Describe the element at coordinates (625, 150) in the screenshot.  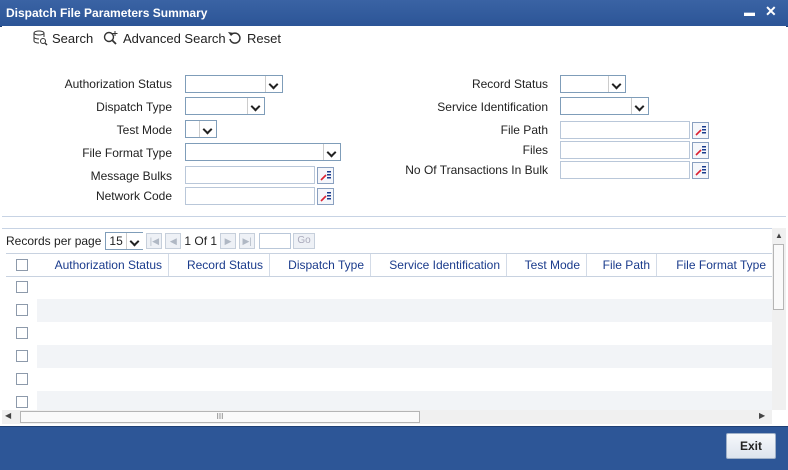
I see `files-input` at that location.